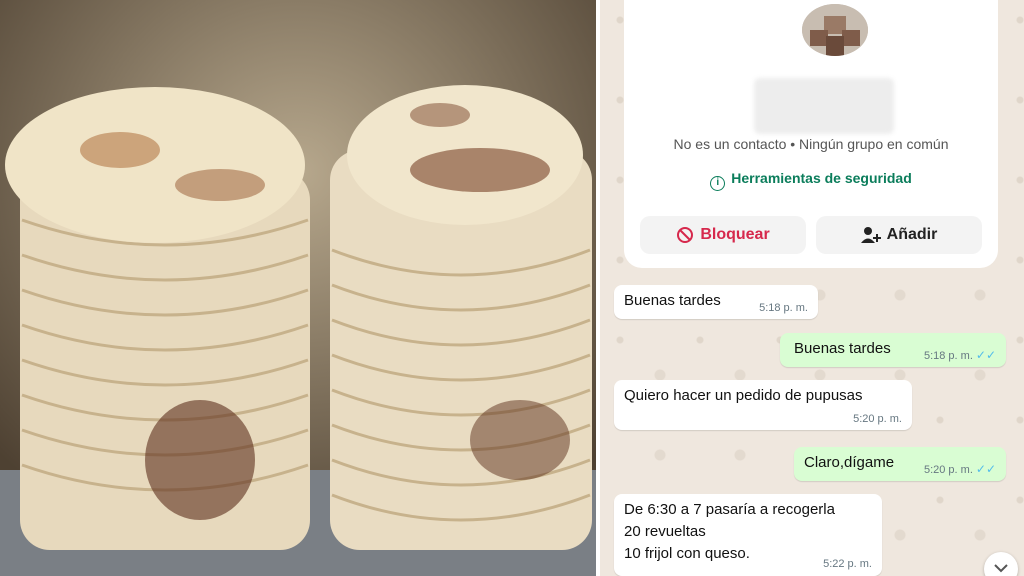 Image resolution: width=1024 pixels, height=576 pixels. I want to click on message-meta: 5:20 p. m. ✓✓, so click(960, 469).